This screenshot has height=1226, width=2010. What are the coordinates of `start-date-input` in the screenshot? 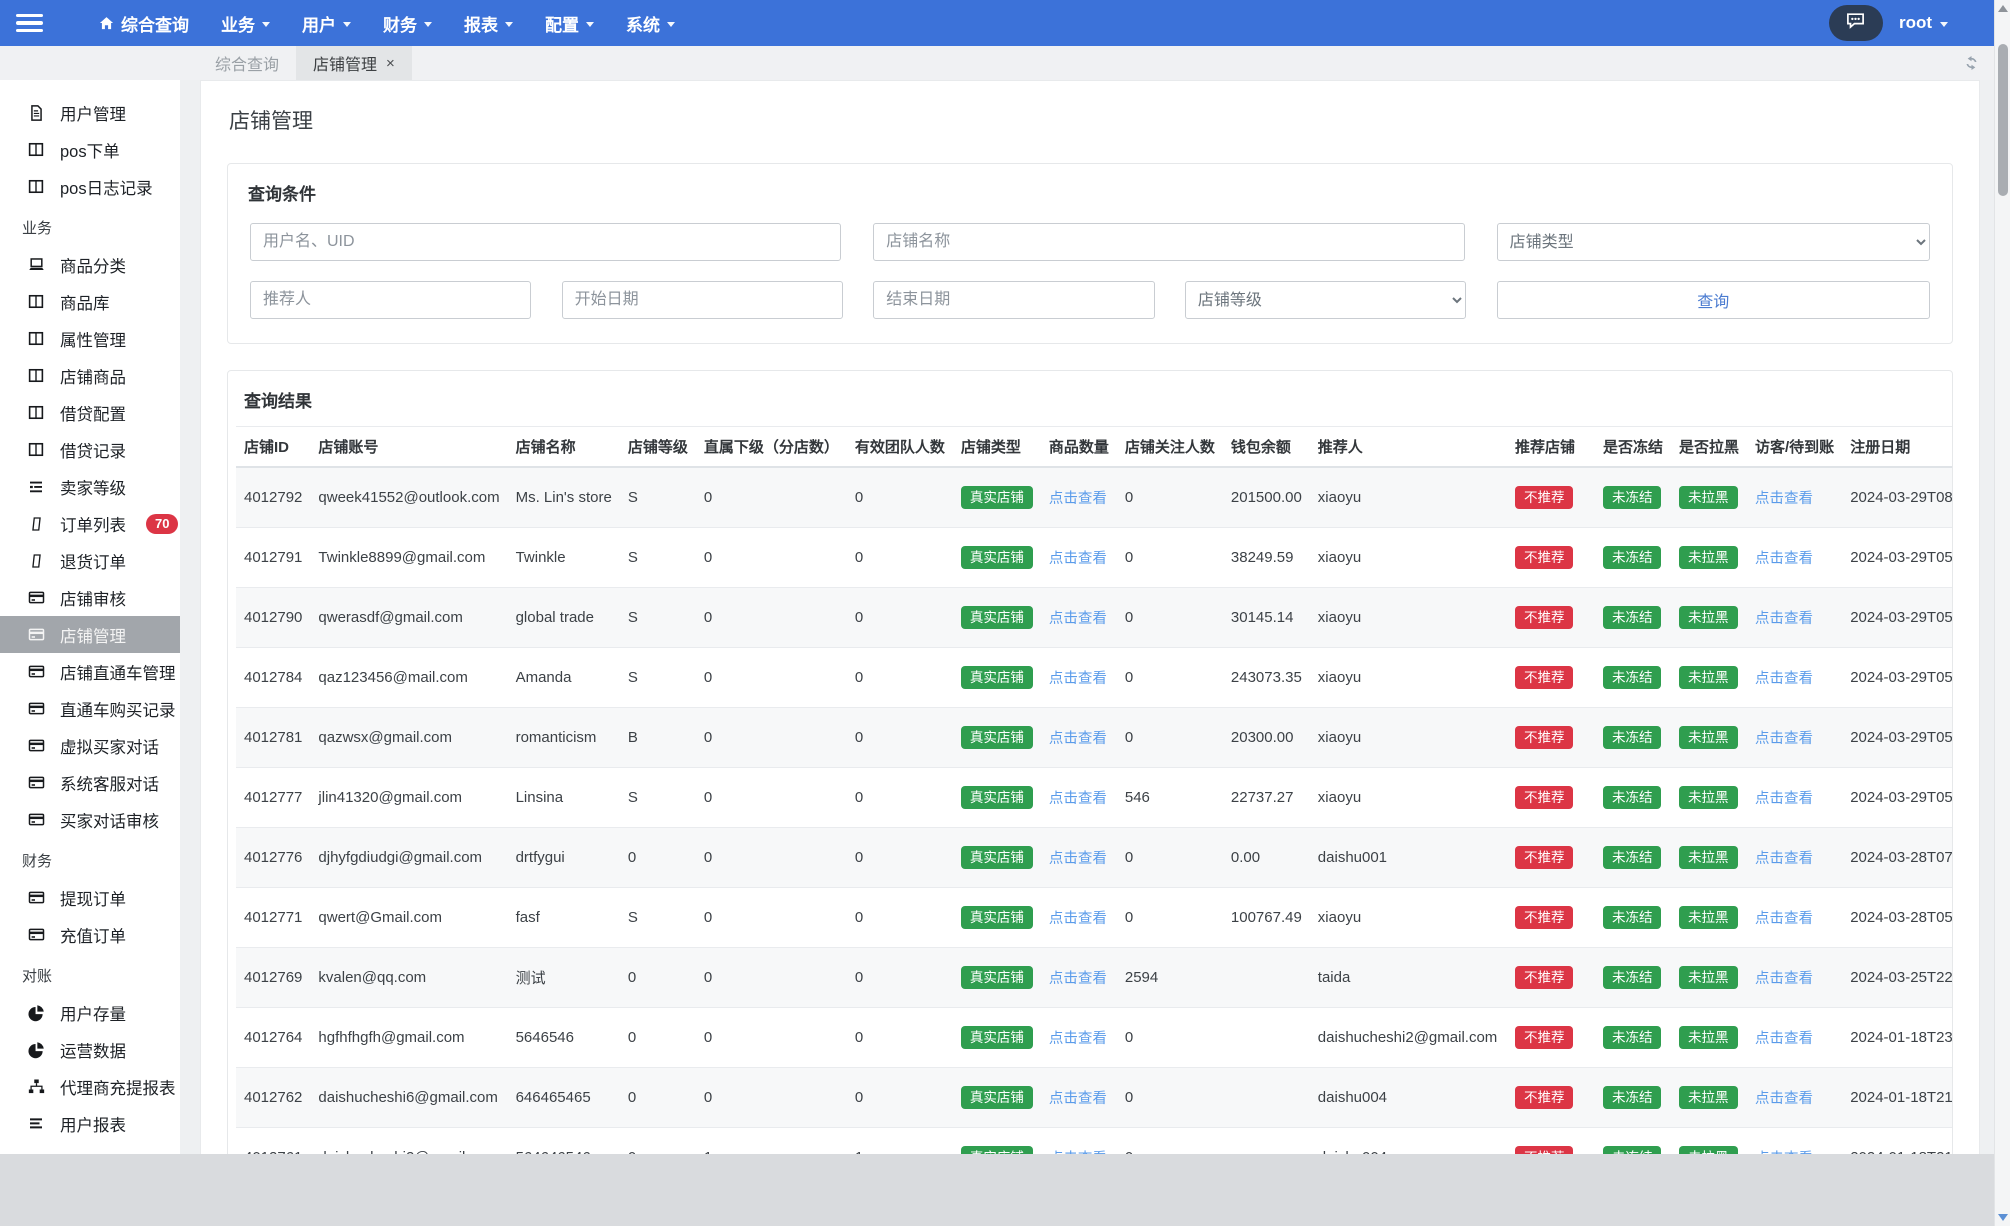 It's located at (702, 300).